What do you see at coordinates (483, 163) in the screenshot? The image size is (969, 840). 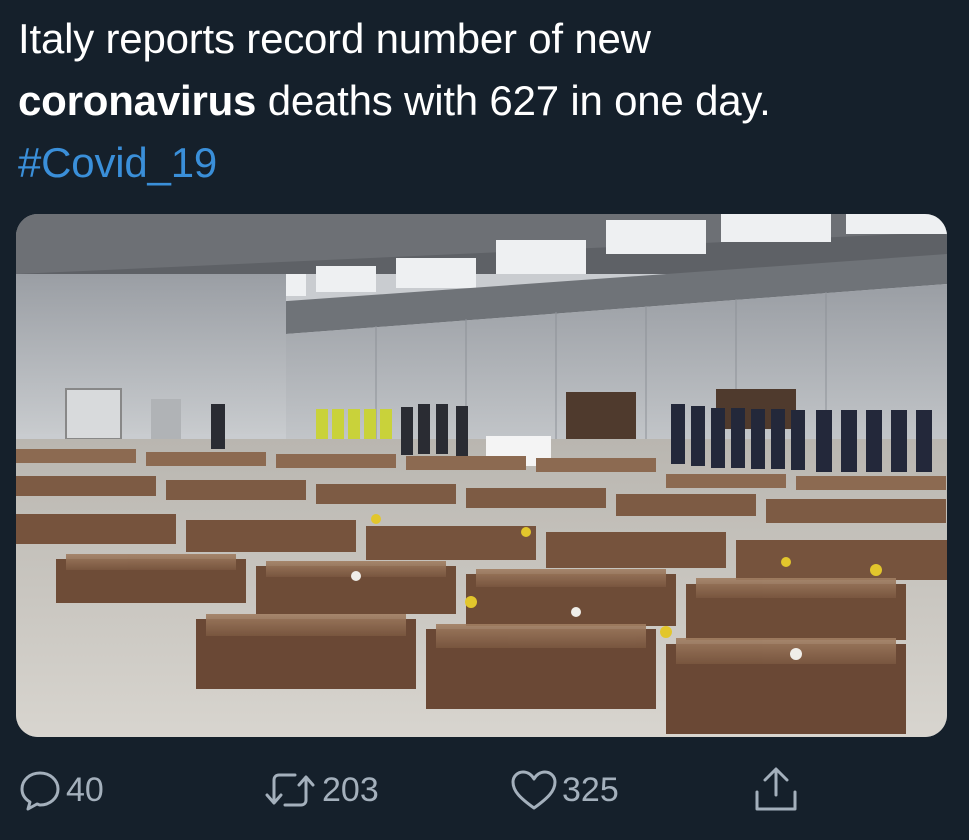 I see `hashtag-link: #Covid_19` at bounding box center [483, 163].